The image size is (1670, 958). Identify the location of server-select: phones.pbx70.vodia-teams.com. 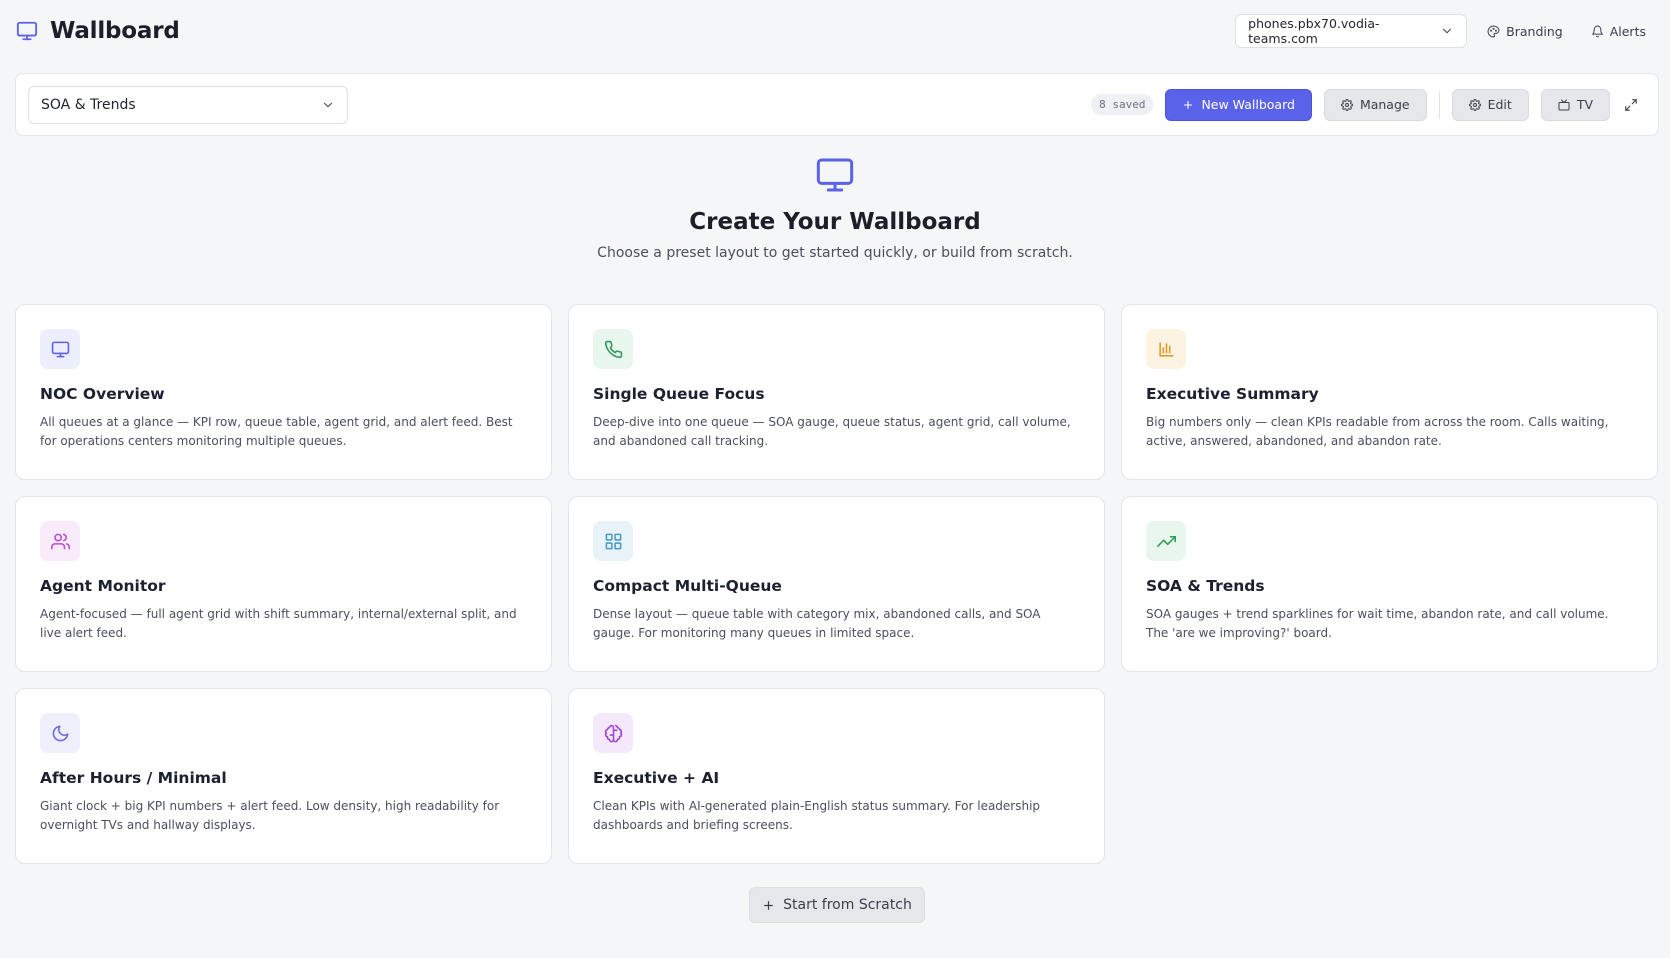
(1351, 31).